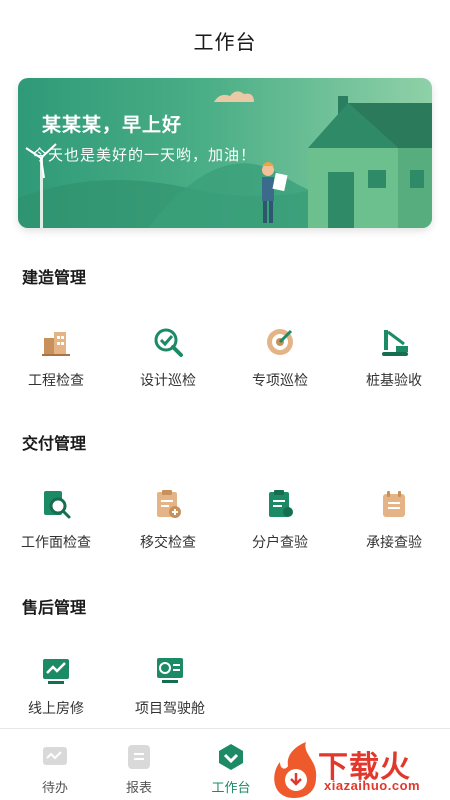 The height and width of the screenshot is (800, 450). I want to click on tile-label: 设计巡检, so click(168, 380).